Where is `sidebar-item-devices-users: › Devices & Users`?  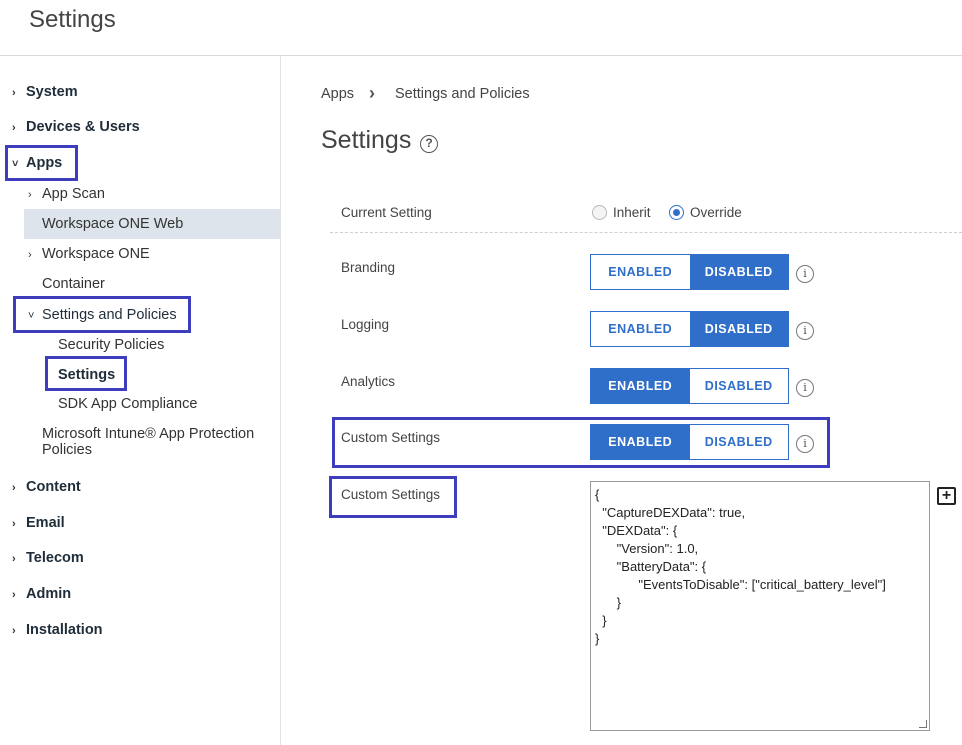 sidebar-item-devices-users: › Devices & Users is located at coordinates (76, 127).